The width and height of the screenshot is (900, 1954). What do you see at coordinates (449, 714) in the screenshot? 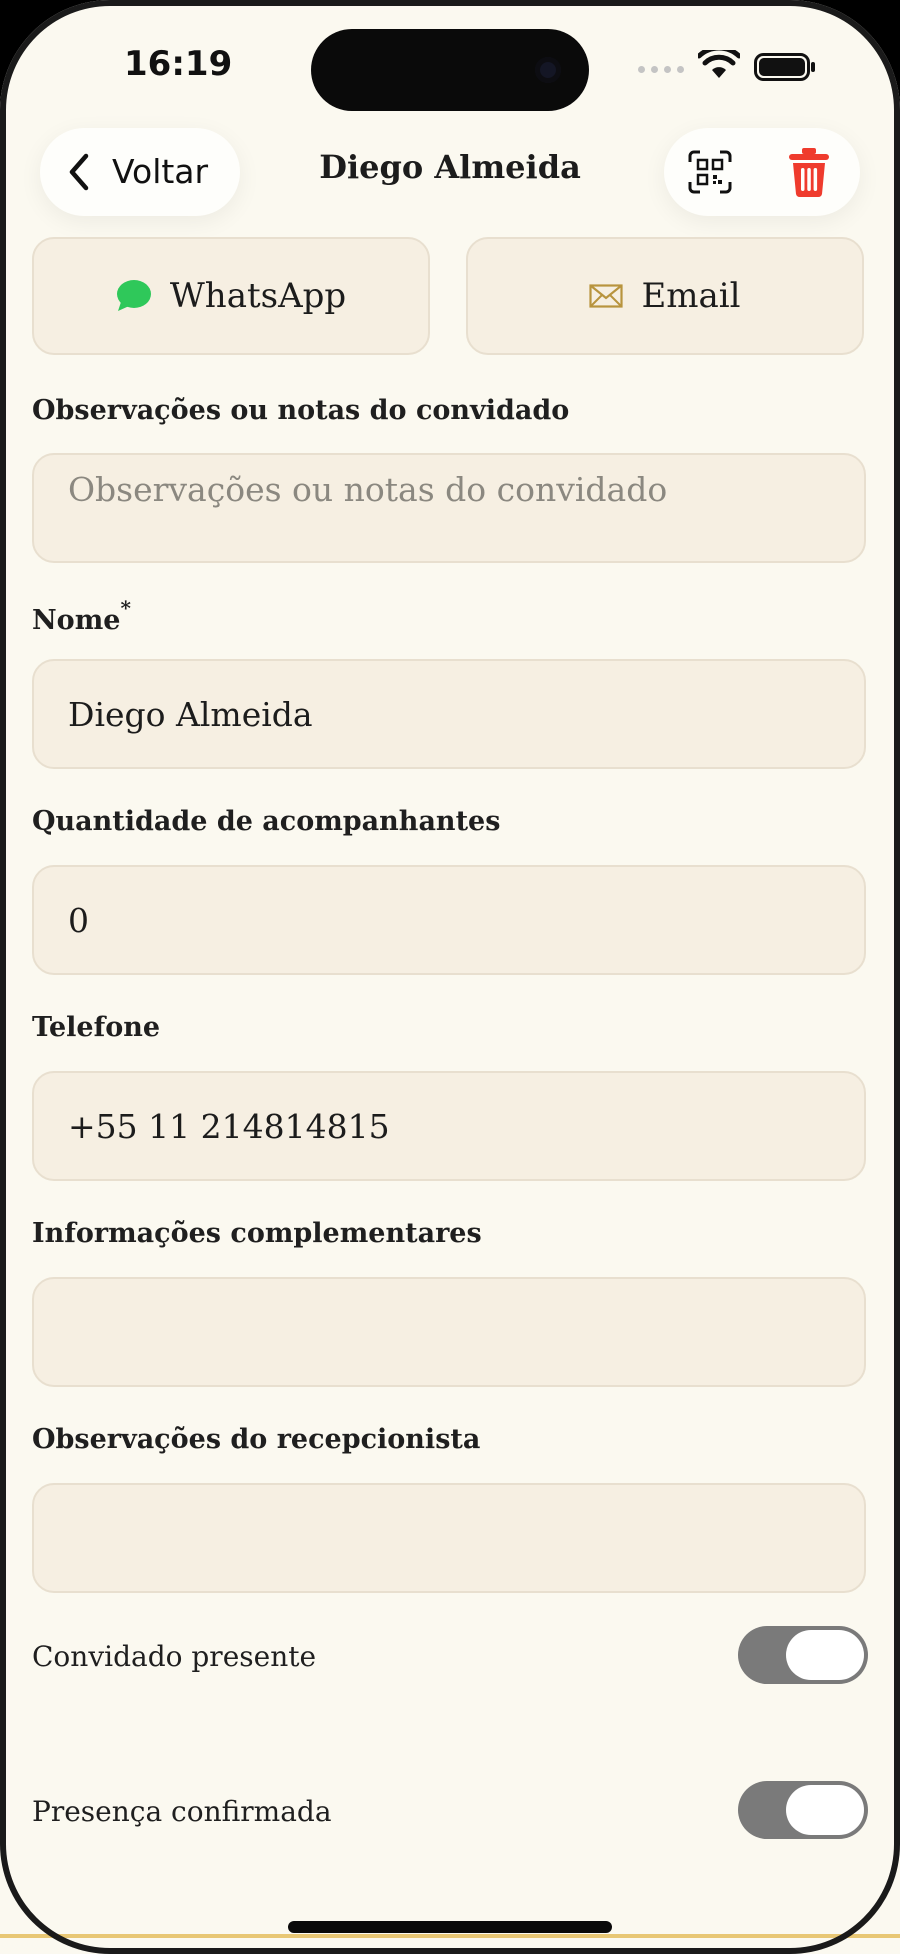
I see `name-field` at bounding box center [449, 714].